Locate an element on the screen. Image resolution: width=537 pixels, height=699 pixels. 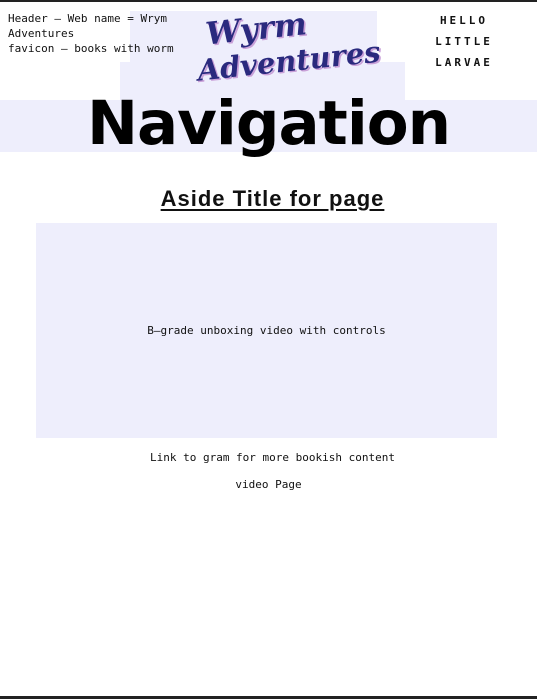
instagram-link: Link to gram for more bookish content is located at coordinates (268, 457).